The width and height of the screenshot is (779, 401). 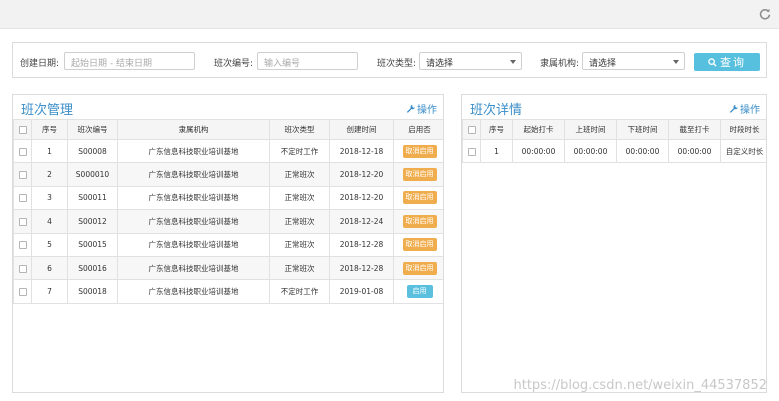 What do you see at coordinates (92, 221) in the screenshot?
I see `table-cell: S00012` at bounding box center [92, 221].